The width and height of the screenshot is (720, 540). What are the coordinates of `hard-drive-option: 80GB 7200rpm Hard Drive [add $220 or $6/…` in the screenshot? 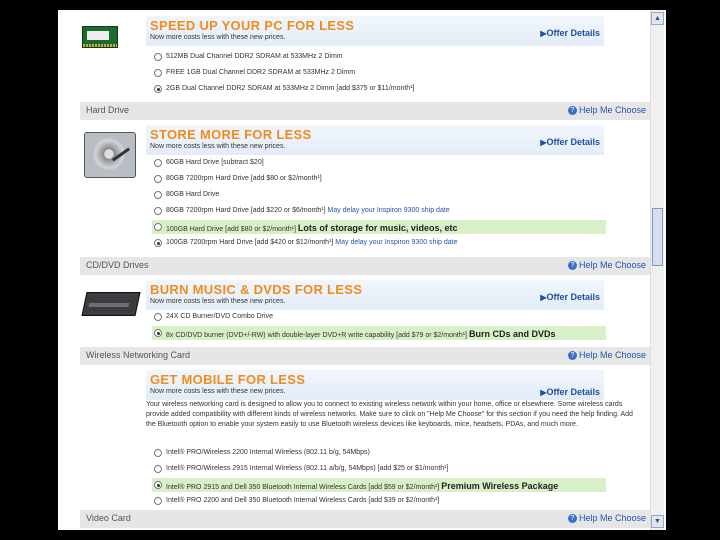 It's located at (379, 211).